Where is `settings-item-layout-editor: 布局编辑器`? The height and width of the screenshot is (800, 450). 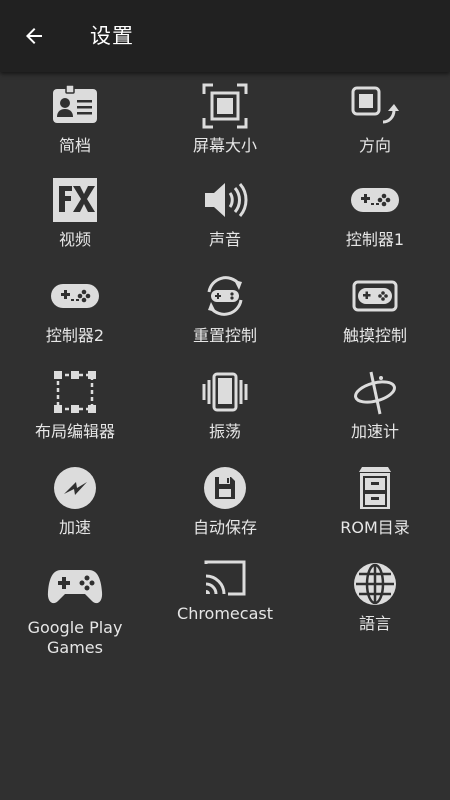 settings-item-layout-editor: 布局编辑器 is located at coordinates (75, 408).